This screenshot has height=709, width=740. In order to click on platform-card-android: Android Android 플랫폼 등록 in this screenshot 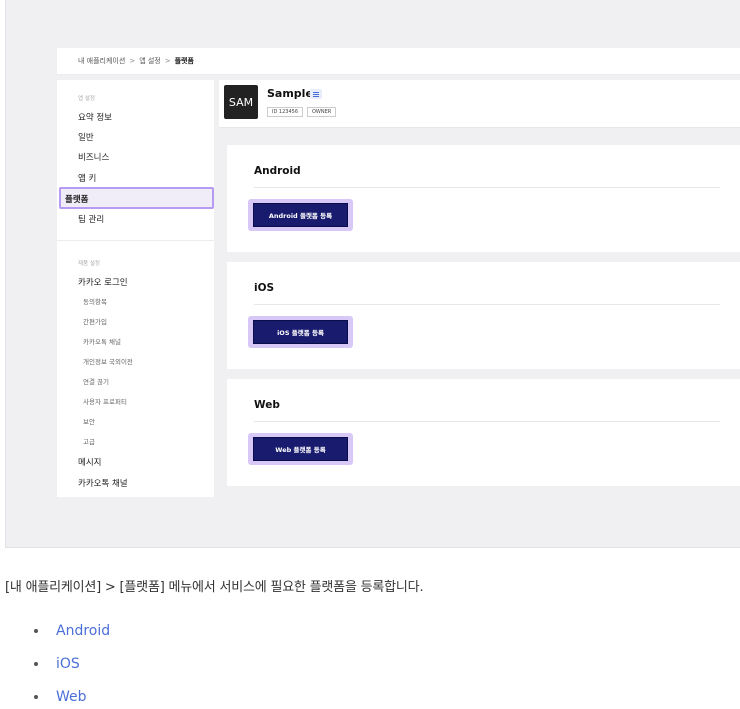, I will do `click(483, 198)`.